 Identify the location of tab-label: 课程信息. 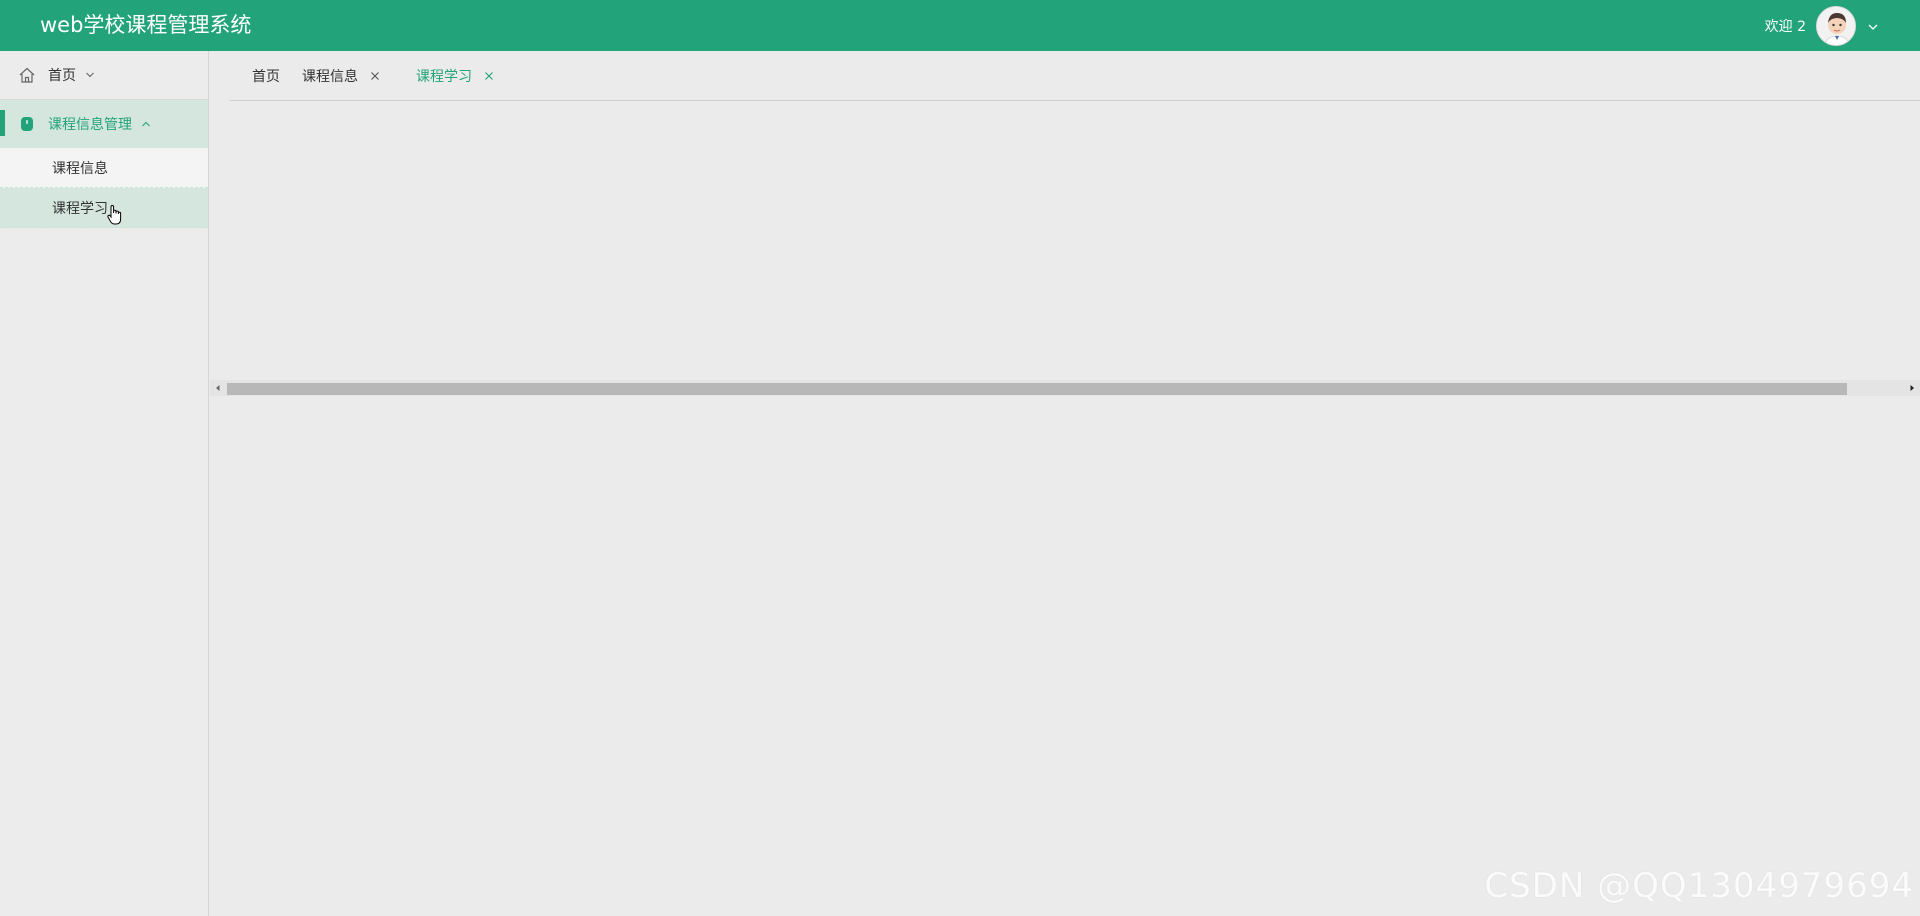
(330, 76).